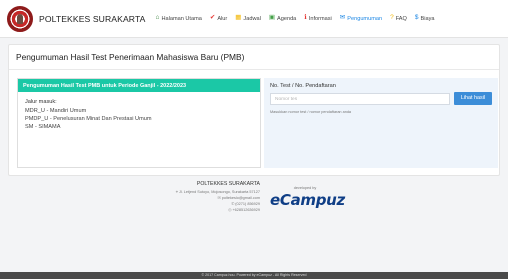  What do you see at coordinates (41, 102) in the screenshot?
I see `jalur-label: Jalur masuk:` at bounding box center [41, 102].